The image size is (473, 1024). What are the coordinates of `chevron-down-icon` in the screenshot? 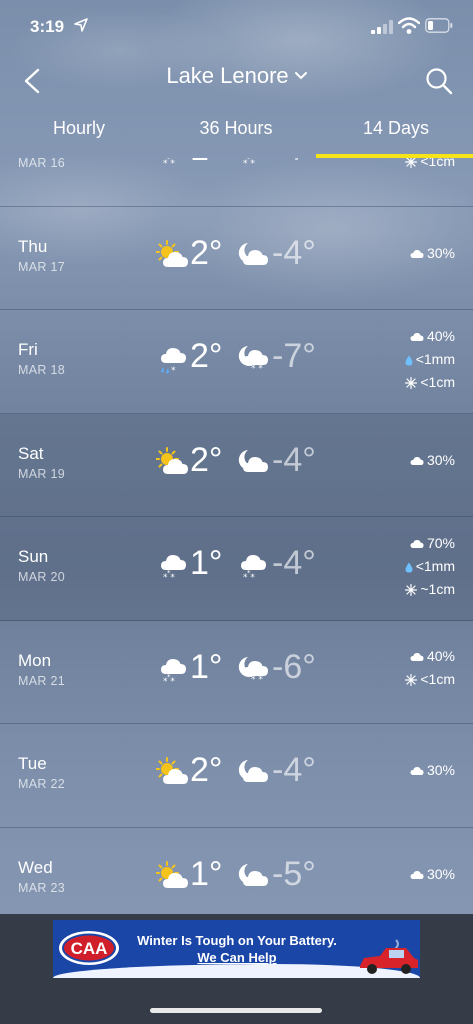 It's located at (300, 76).